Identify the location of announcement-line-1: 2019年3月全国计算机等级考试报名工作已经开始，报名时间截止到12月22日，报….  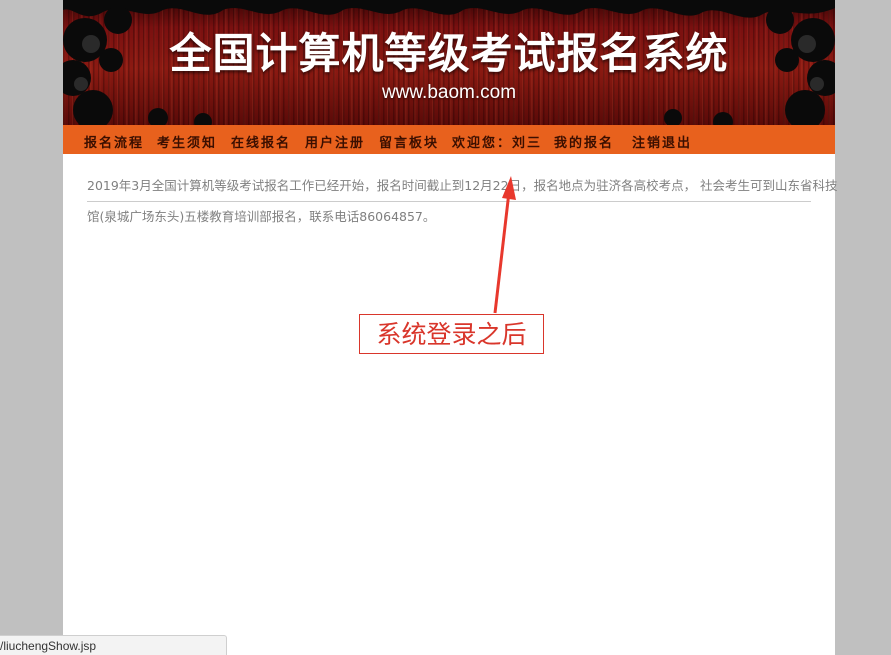
(462, 187).